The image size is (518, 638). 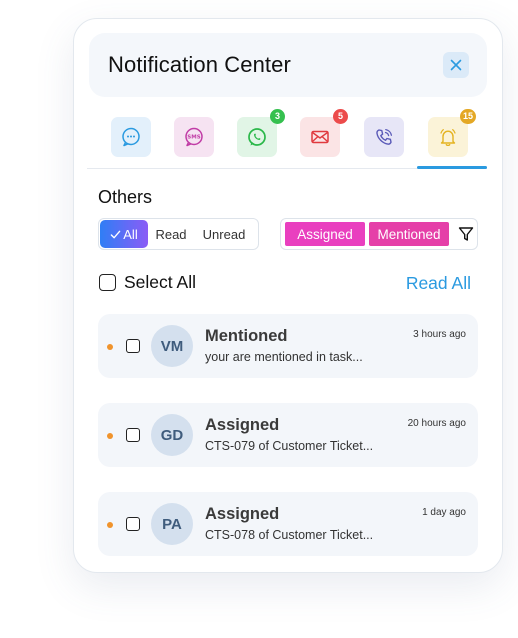 I want to click on check-icon, so click(x=115, y=234).